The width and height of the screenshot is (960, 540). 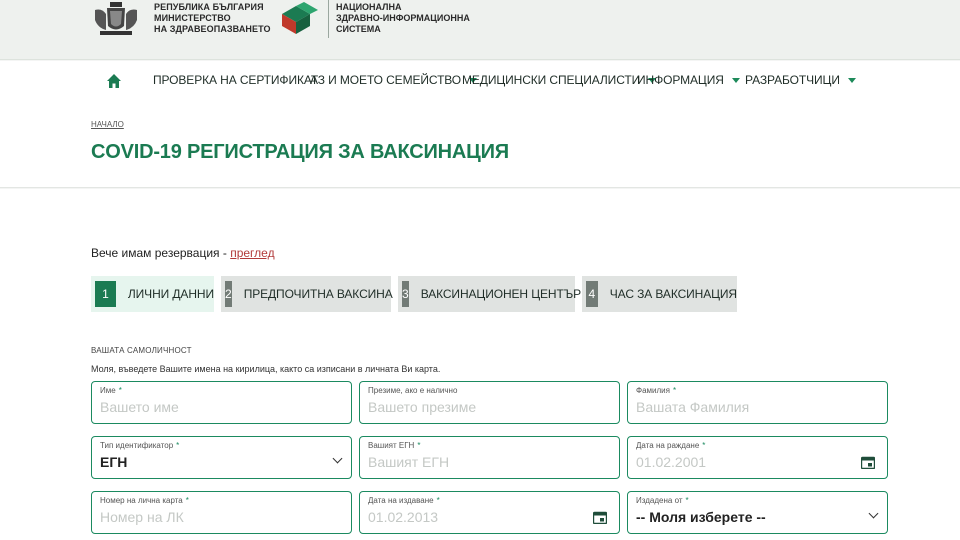 I want to click on issued-by-select: Издадена от * -- Моля изберете --, so click(x=757, y=512).